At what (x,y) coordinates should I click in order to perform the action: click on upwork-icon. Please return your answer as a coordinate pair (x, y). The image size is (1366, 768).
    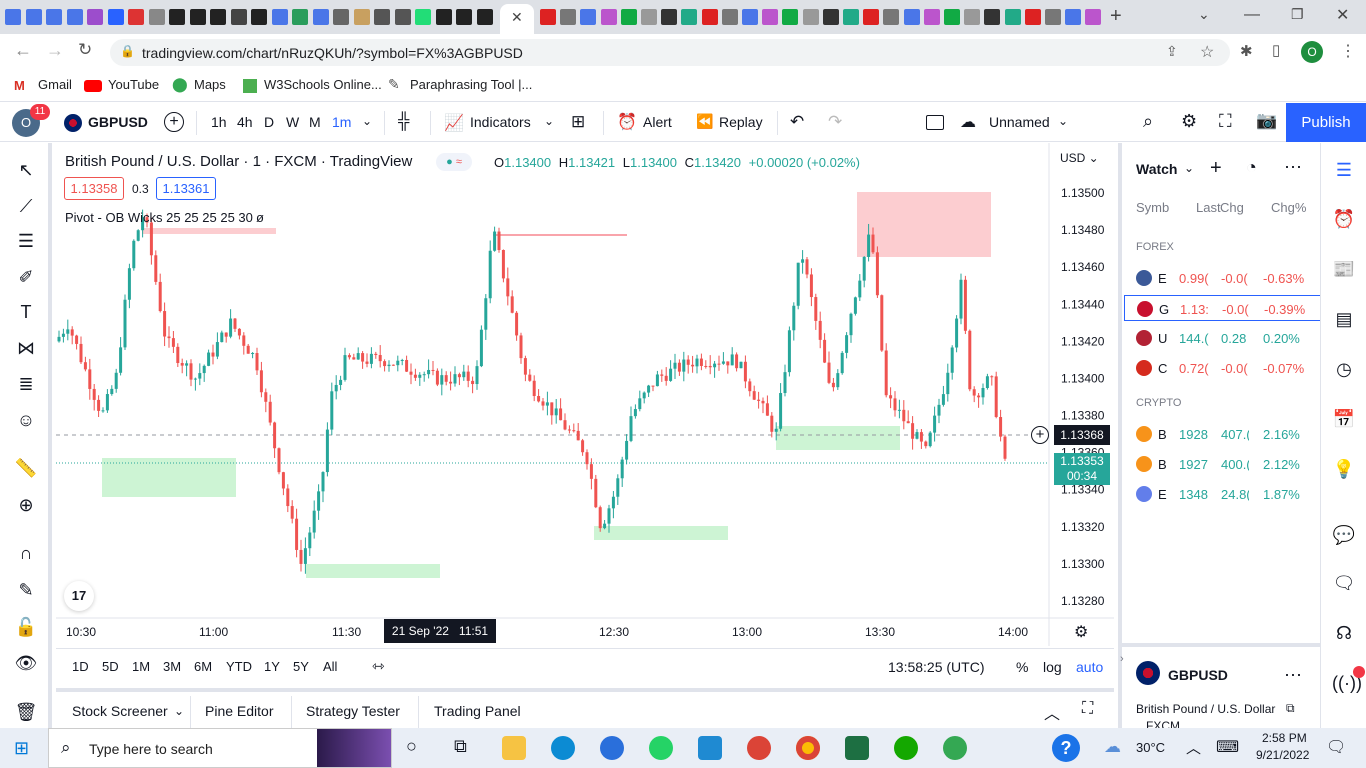
    Looking at the image, I should click on (906, 748).